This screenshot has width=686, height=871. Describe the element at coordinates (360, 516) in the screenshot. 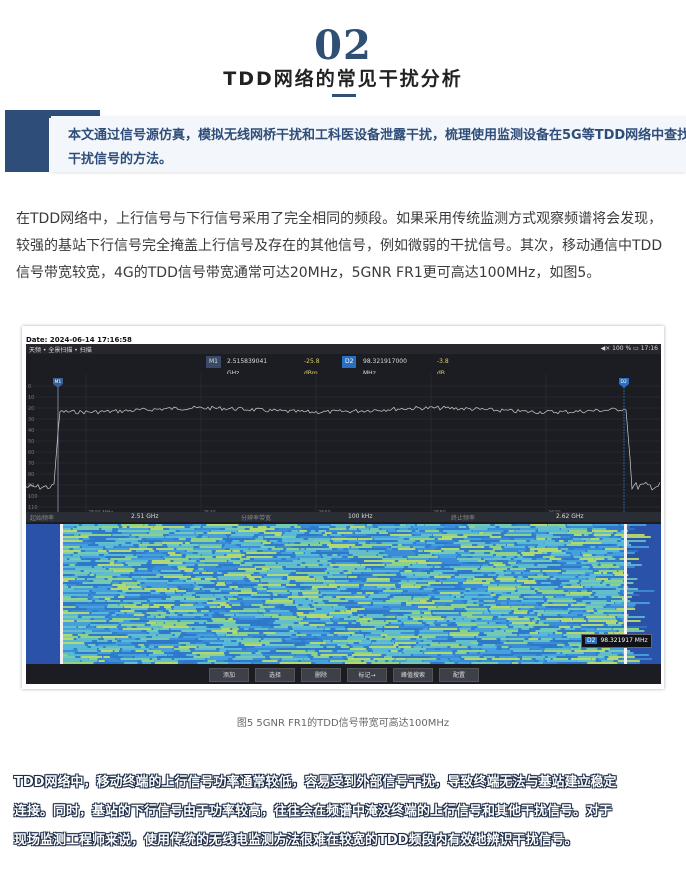

I see `rbw-value: 100 kHz` at that location.